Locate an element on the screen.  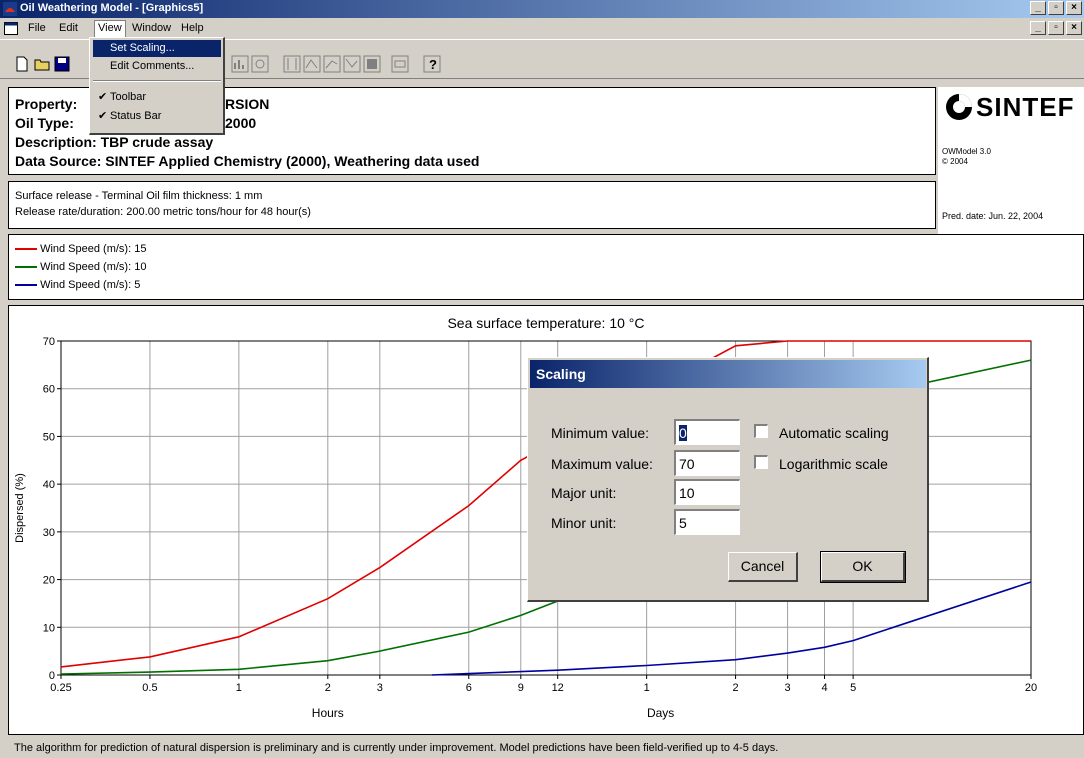
legend-swatch-green is located at coordinates (26, 267).